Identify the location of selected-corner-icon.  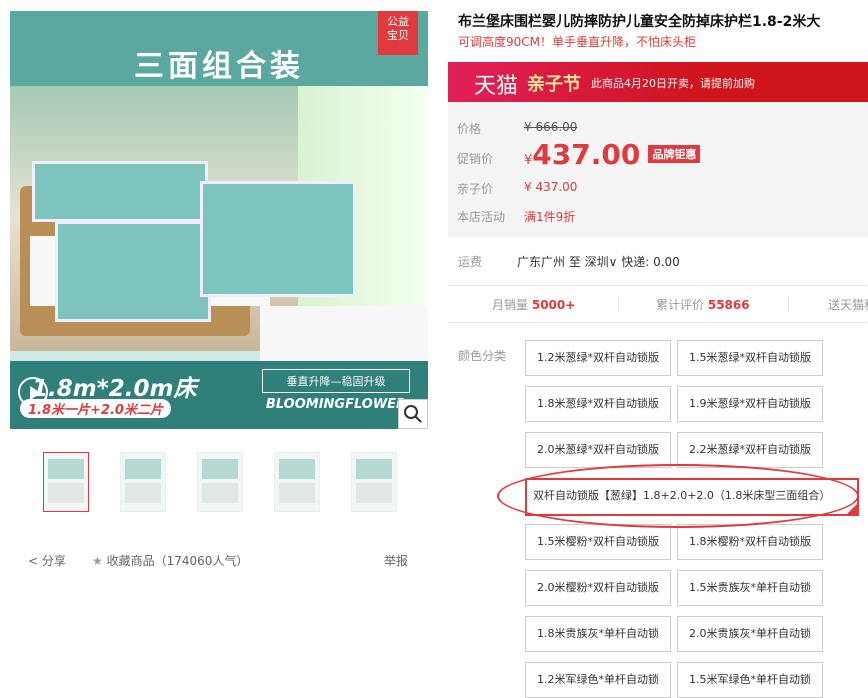
(852, 509).